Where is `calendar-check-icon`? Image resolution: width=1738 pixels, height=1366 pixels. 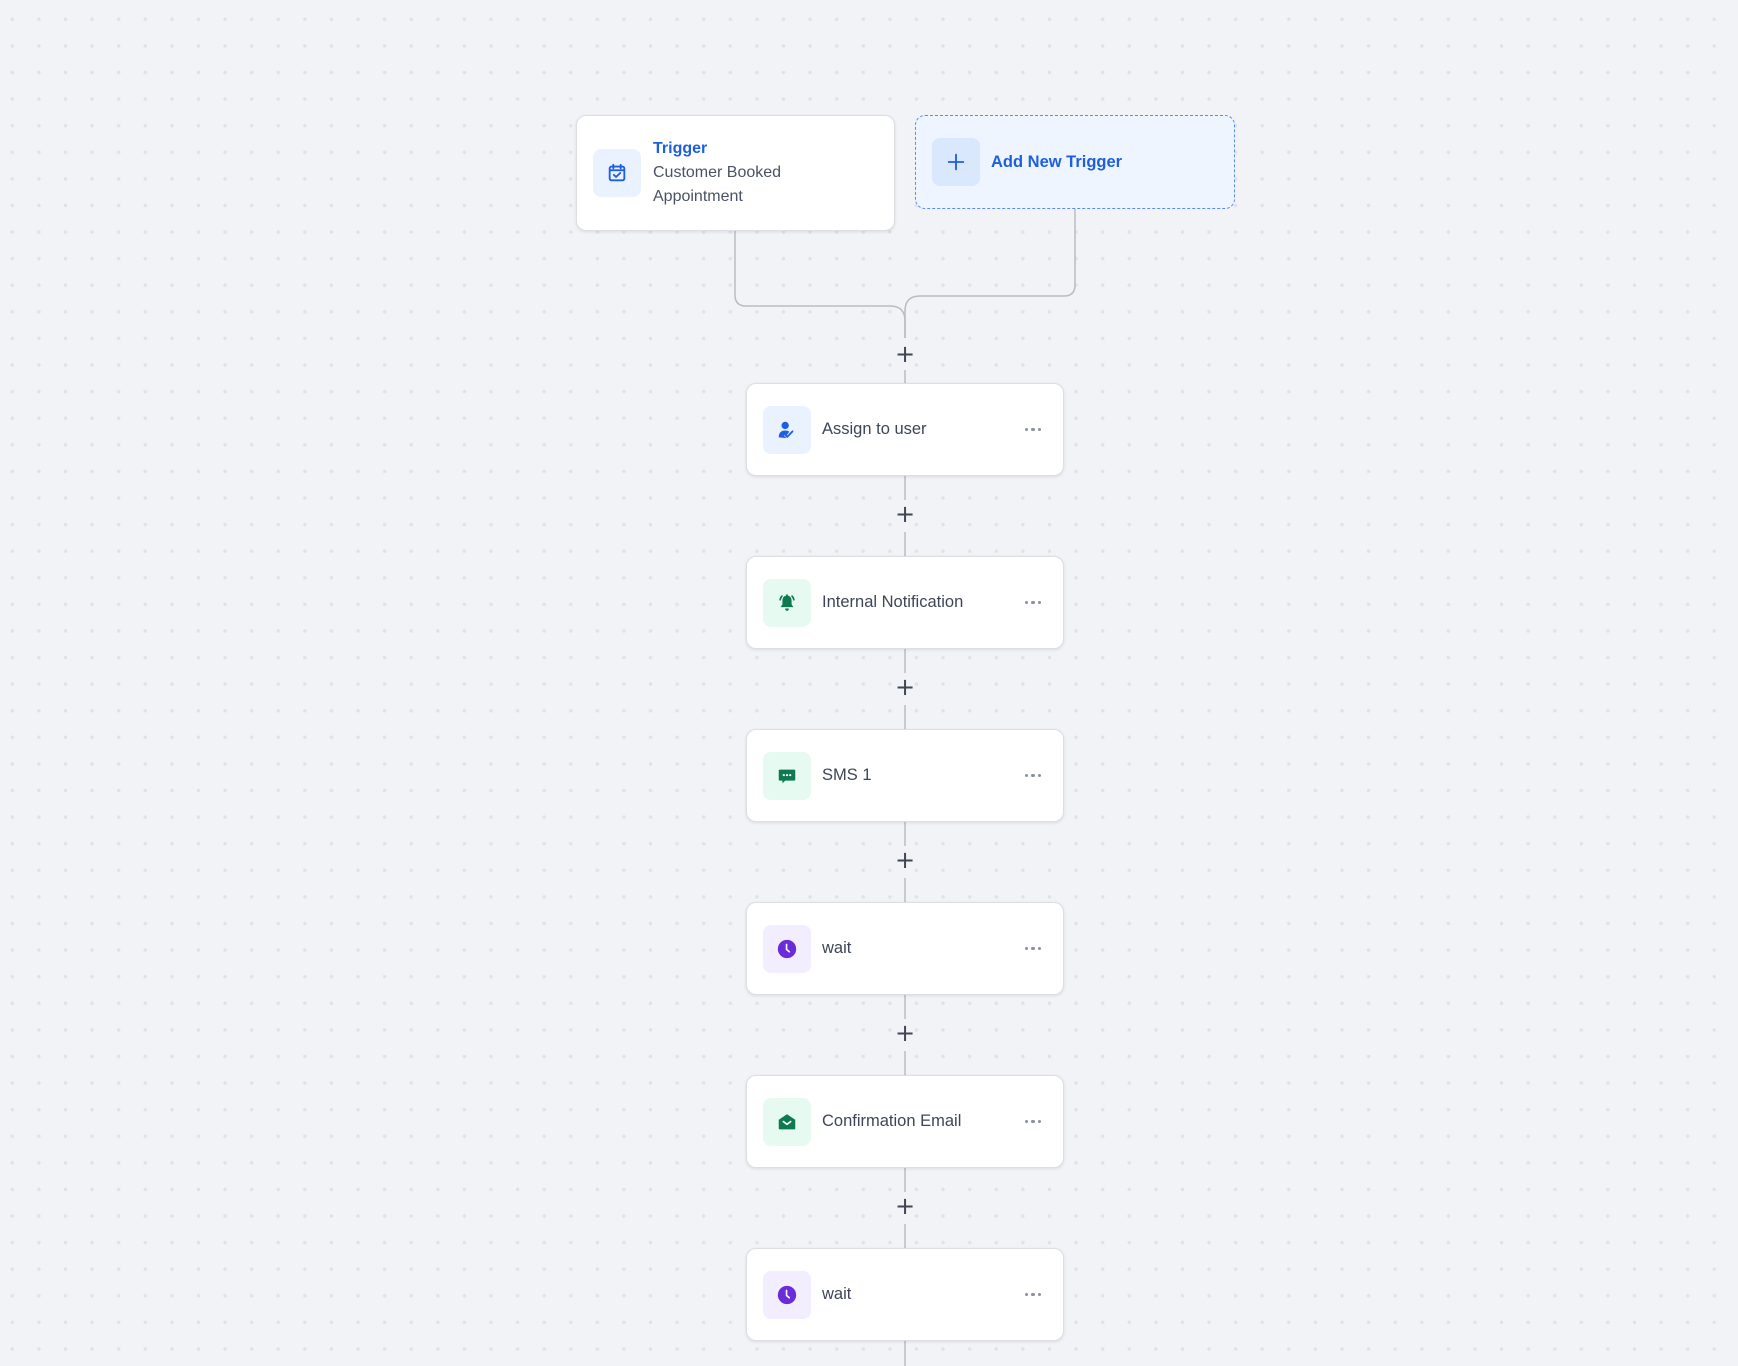 calendar-check-icon is located at coordinates (617, 172).